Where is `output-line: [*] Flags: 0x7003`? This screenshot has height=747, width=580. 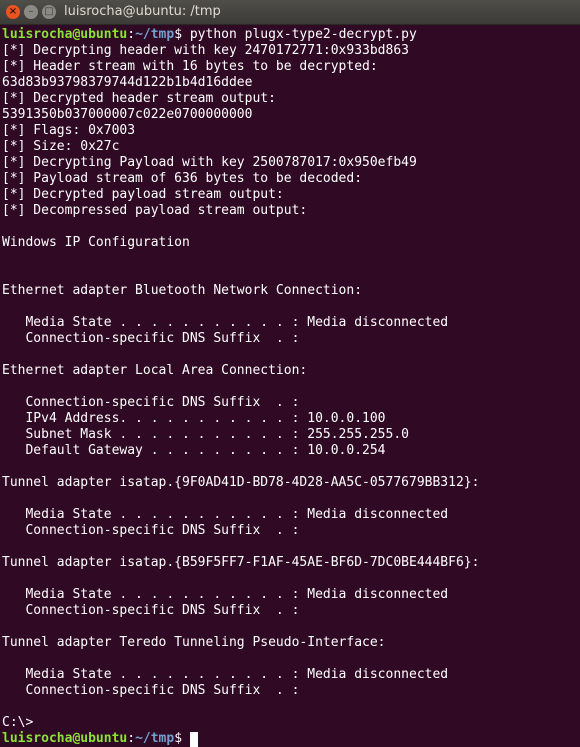 output-line: [*] Flags: 0x7003 is located at coordinates (69, 130).